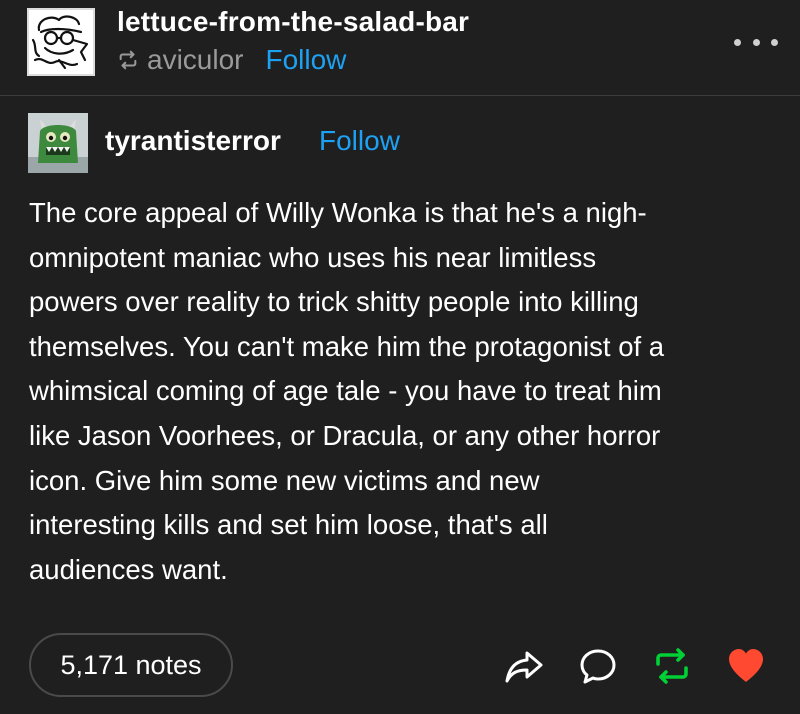  What do you see at coordinates (193, 141) in the screenshot?
I see `author-name: tyrantisterror` at bounding box center [193, 141].